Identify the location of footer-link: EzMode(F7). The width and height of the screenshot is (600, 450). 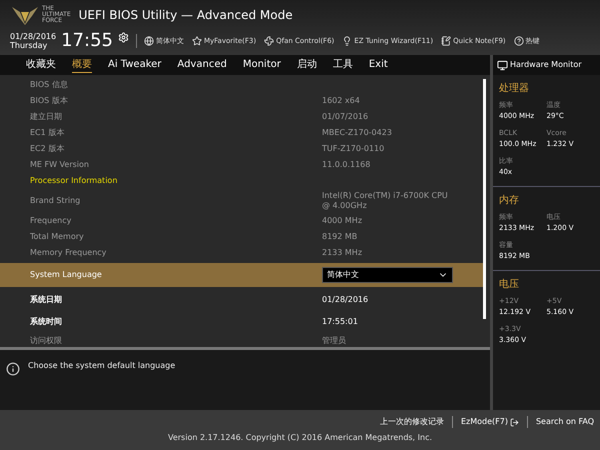
(489, 422).